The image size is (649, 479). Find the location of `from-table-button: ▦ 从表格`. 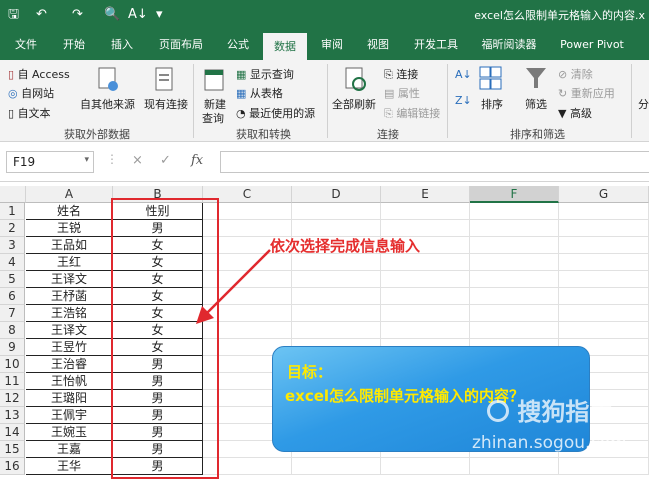

from-table-button: ▦ 从表格 is located at coordinates (259, 93).